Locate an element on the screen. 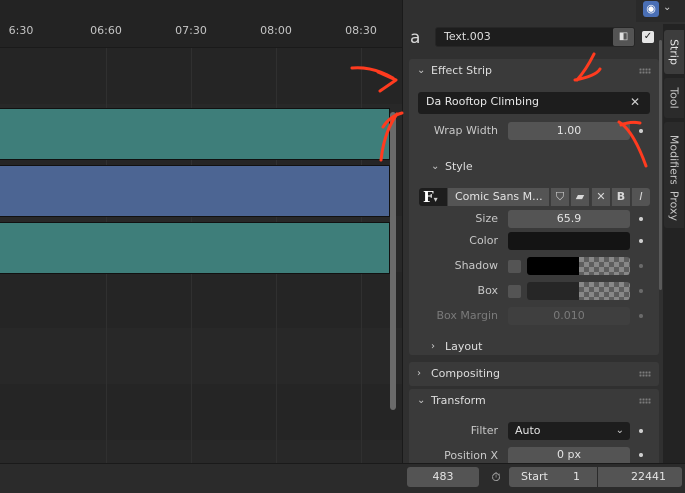  strip-enable-checkbox: ✓ is located at coordinates (648, 37).